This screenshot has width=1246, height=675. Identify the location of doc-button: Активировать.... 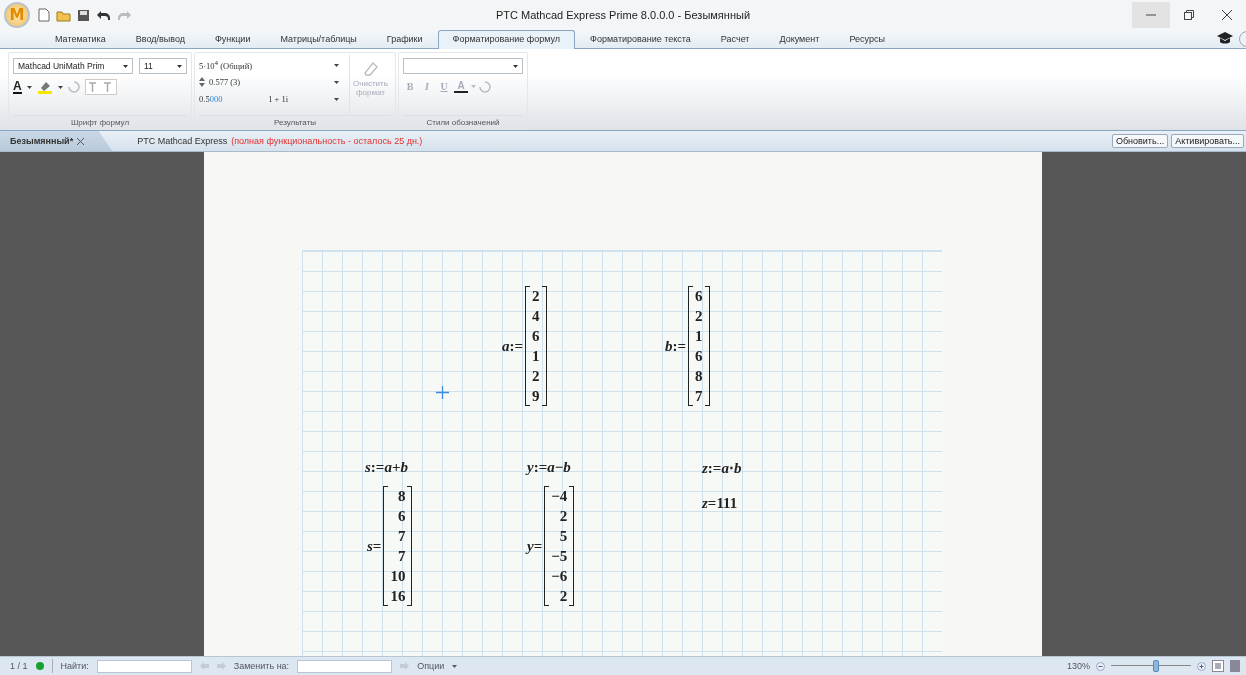
(1207, 141).